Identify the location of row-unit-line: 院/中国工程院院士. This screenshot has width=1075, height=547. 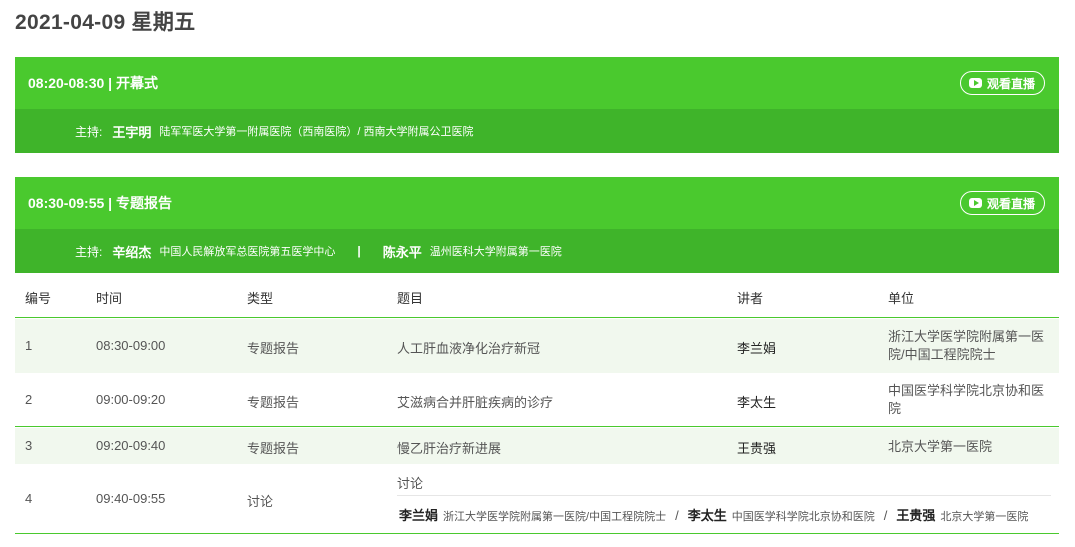
(942, 354).